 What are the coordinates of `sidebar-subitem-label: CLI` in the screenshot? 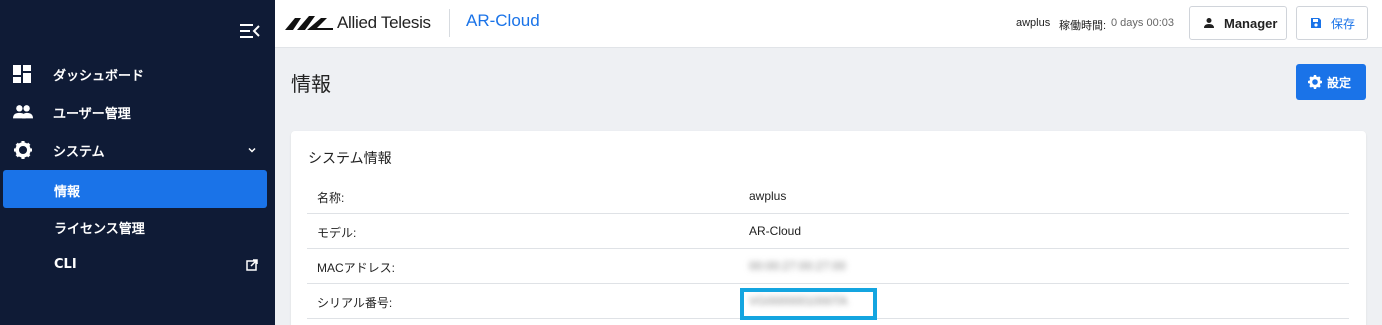 It's located at (65, 264).